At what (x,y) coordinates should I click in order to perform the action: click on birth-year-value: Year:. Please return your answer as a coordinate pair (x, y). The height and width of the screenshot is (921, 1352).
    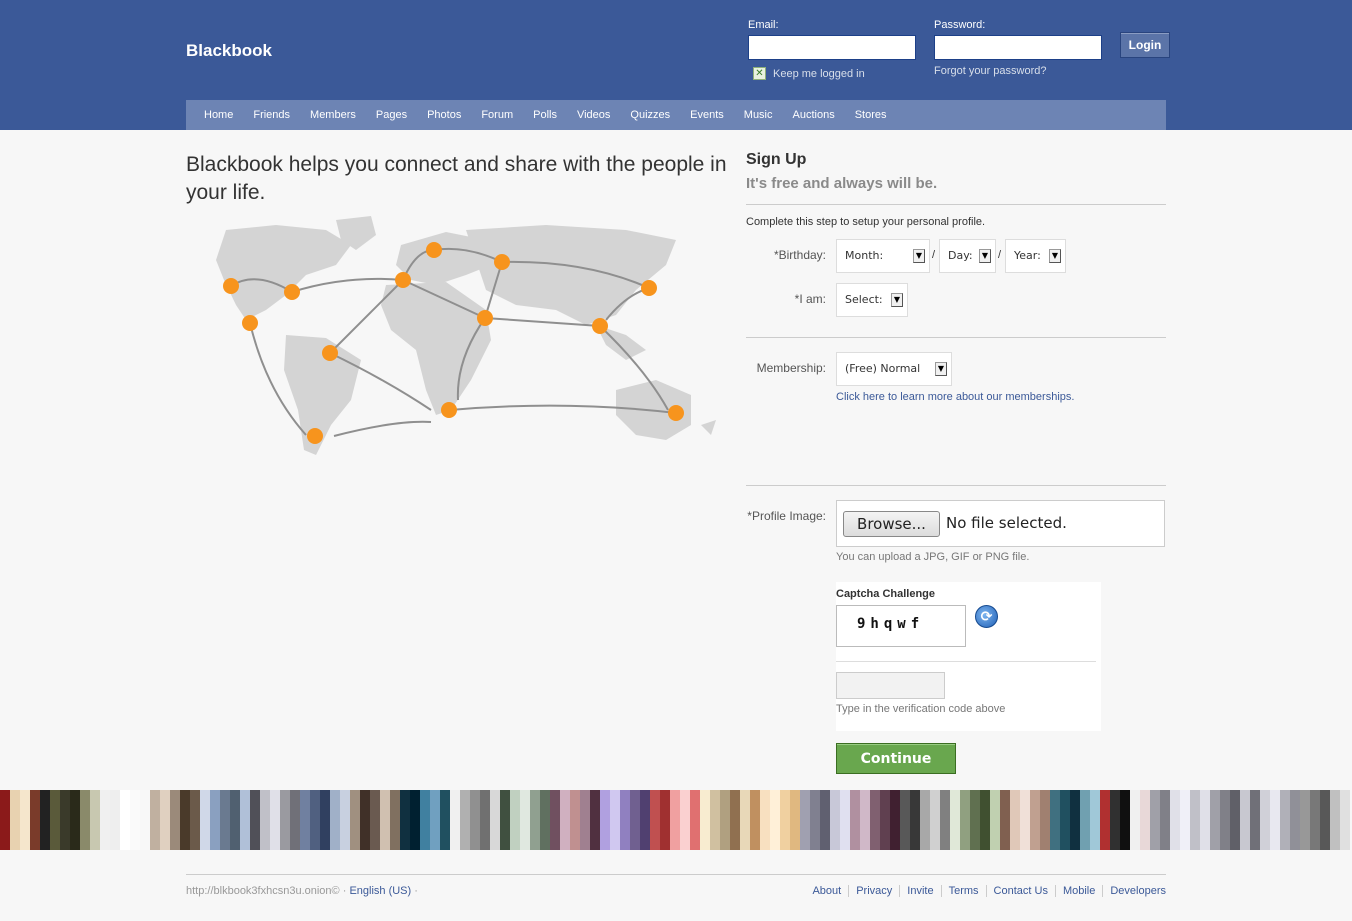
    Looking at the image, I should click on (1027, 255).